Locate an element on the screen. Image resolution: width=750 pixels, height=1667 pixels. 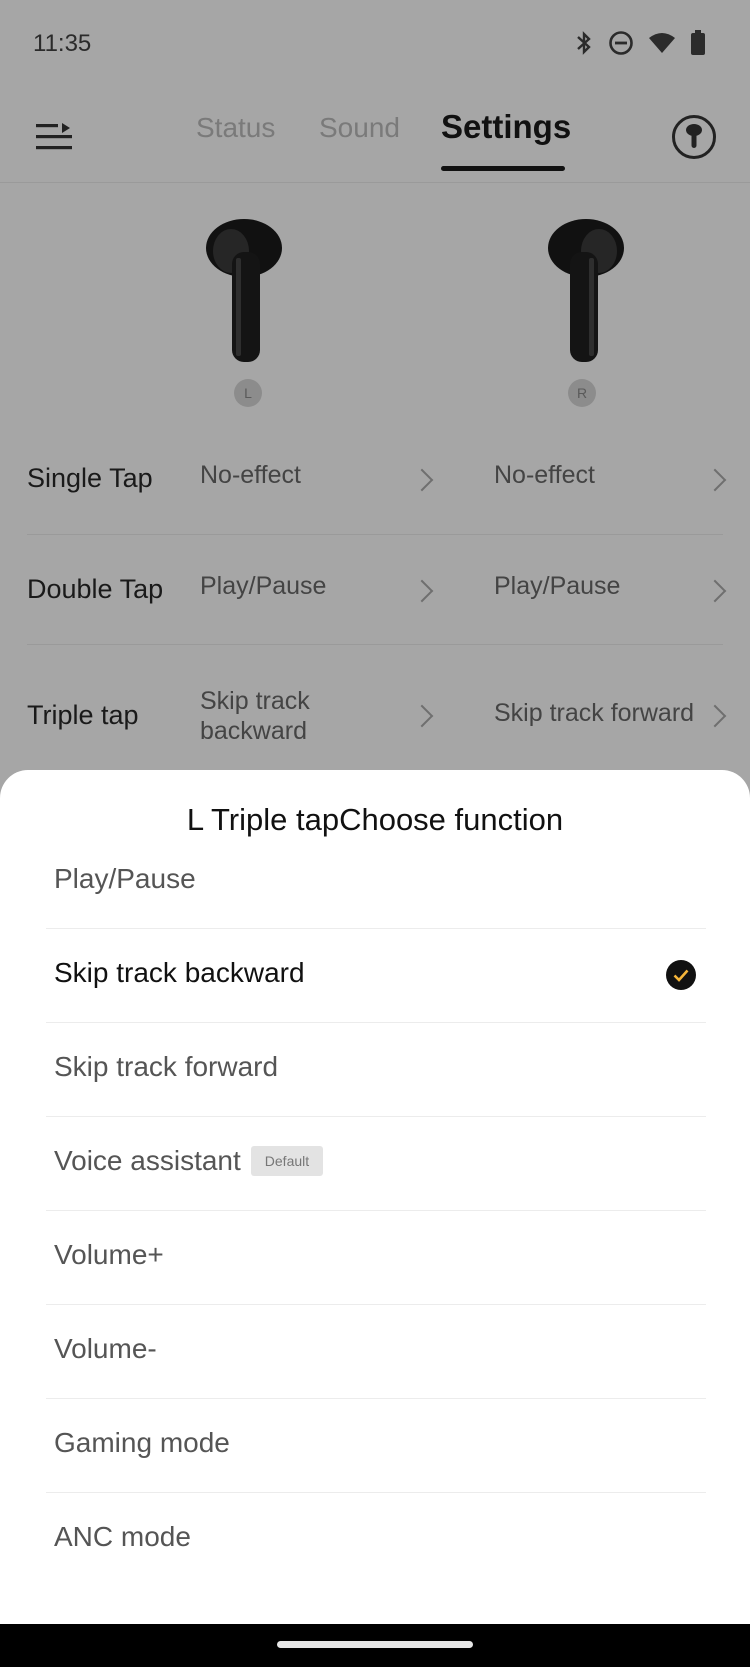
left-gesture-value: Skip track backward is located at coordinates (255, 716).